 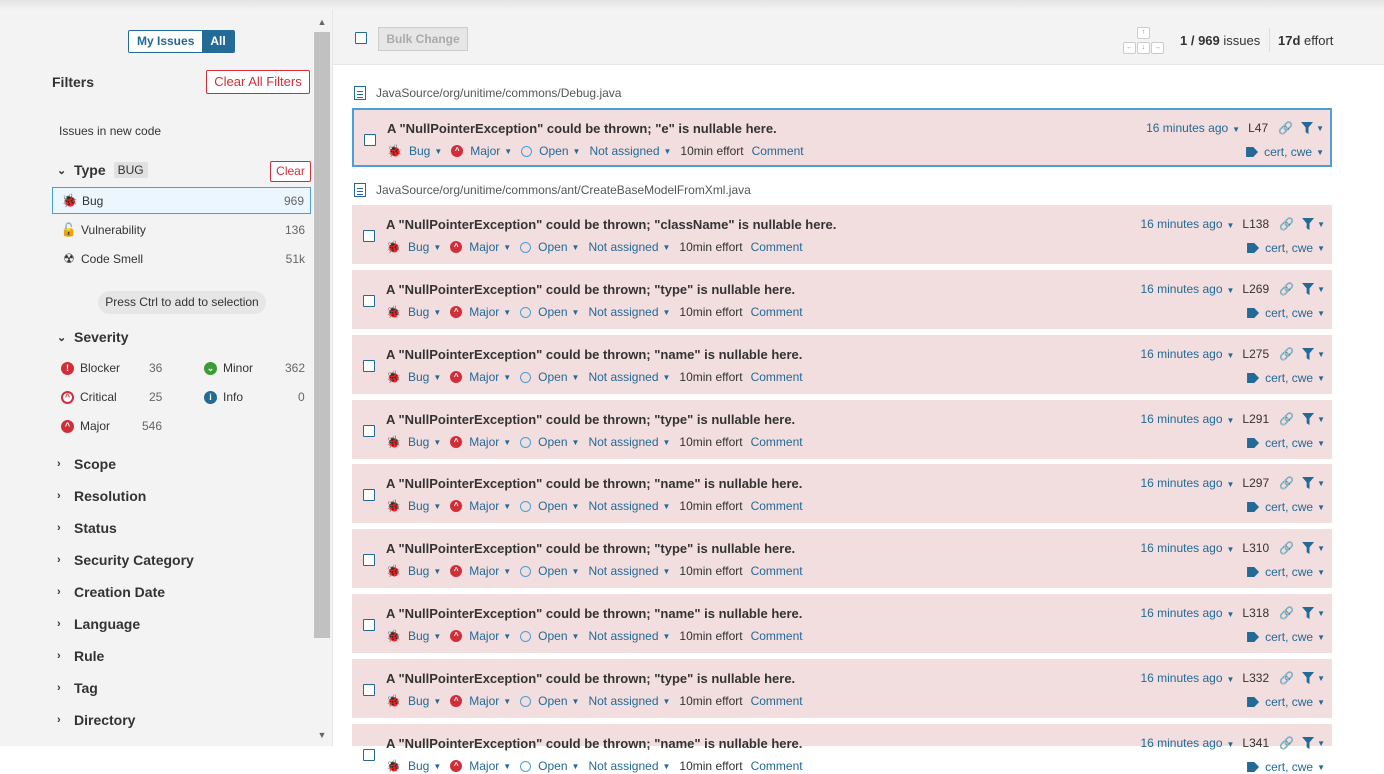 I want to click on severity-item-critical: ^ Critical 25, so click(x=116, y=397).